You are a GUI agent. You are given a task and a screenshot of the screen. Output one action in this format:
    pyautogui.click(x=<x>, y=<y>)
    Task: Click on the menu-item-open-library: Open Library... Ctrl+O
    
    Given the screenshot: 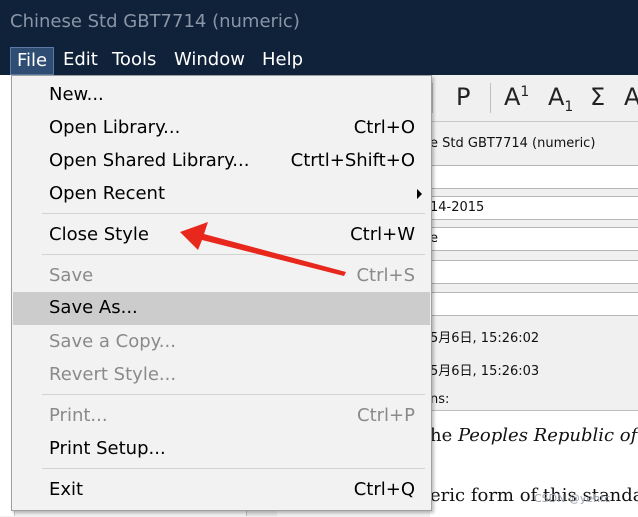 What is the action you would take?
    pyautogui.click(x=221, y=128)
    